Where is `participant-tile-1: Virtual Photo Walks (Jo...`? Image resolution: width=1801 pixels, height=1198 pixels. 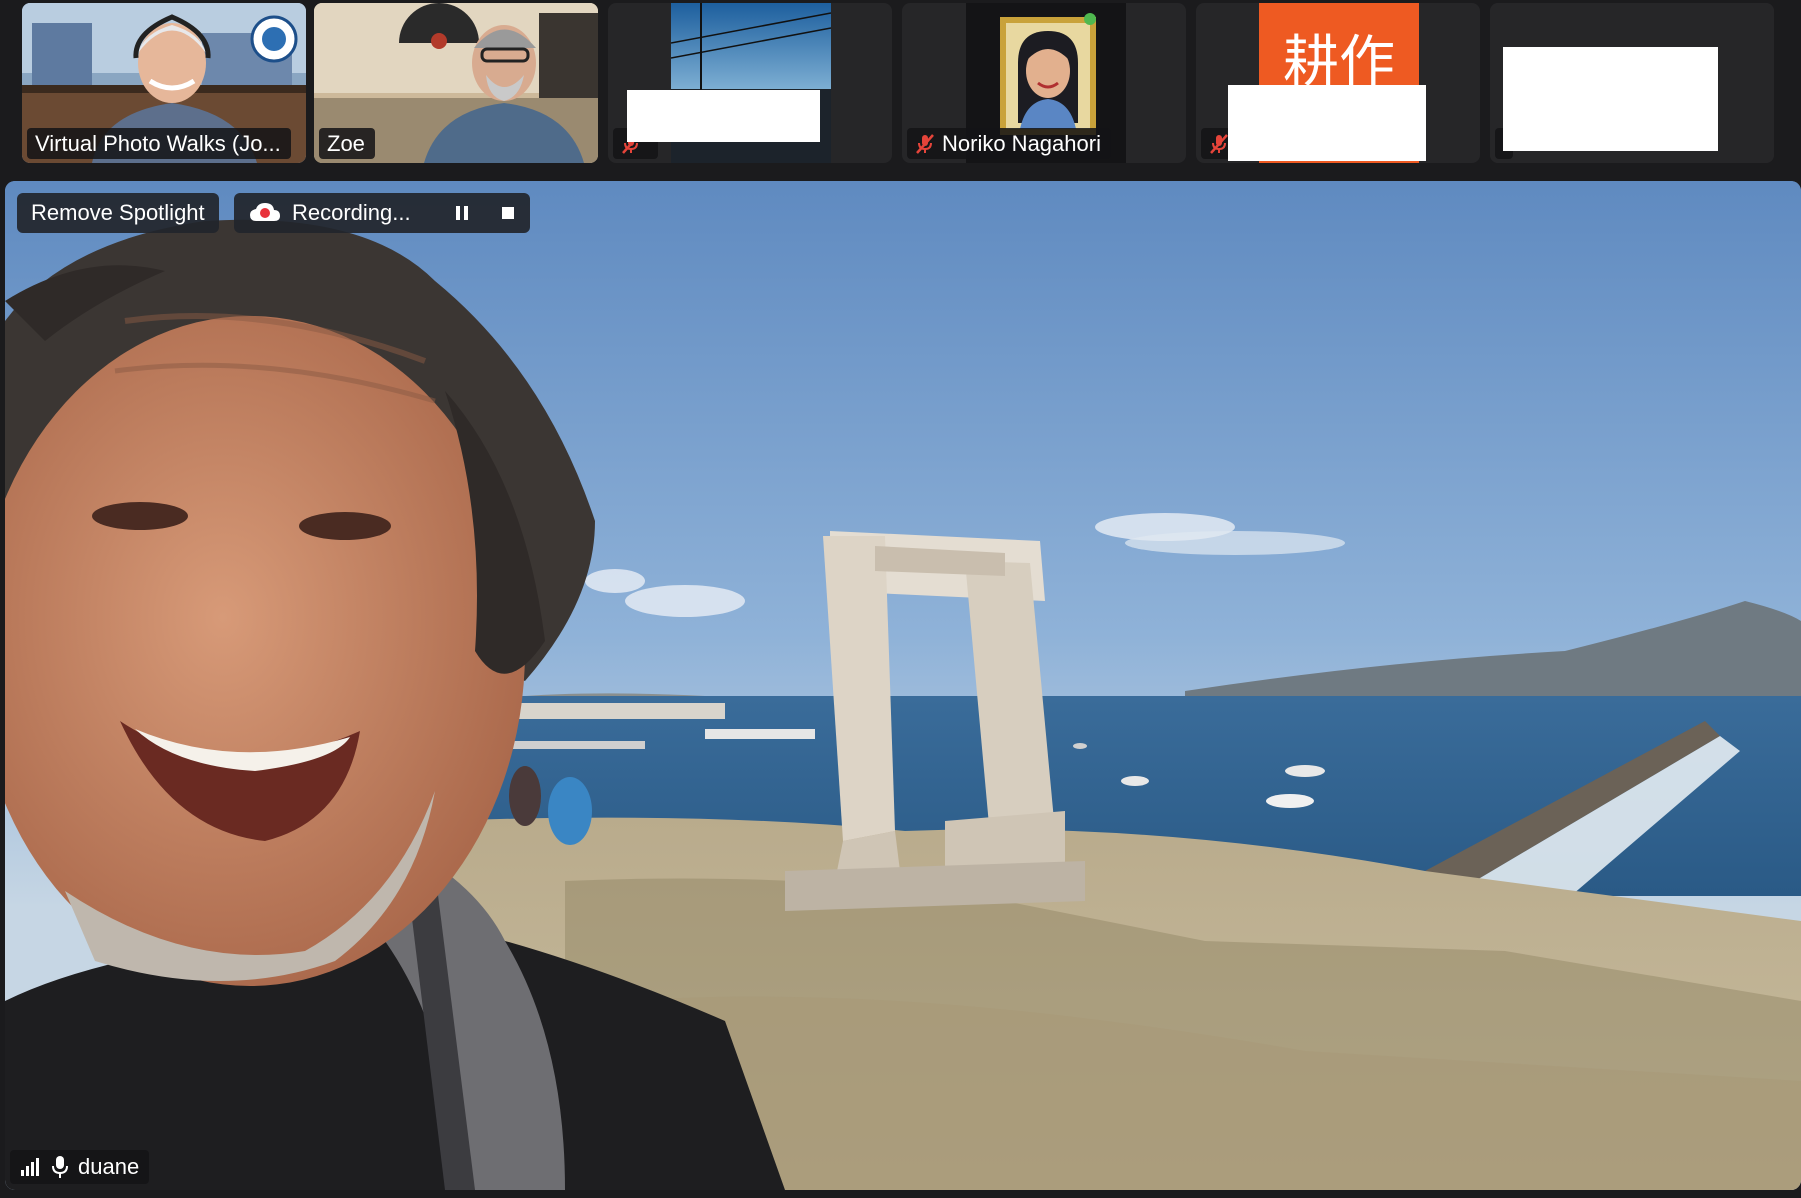 participant-tile-1: Virtual Photo Walks (Jo... is located at coordinates (164, 83).